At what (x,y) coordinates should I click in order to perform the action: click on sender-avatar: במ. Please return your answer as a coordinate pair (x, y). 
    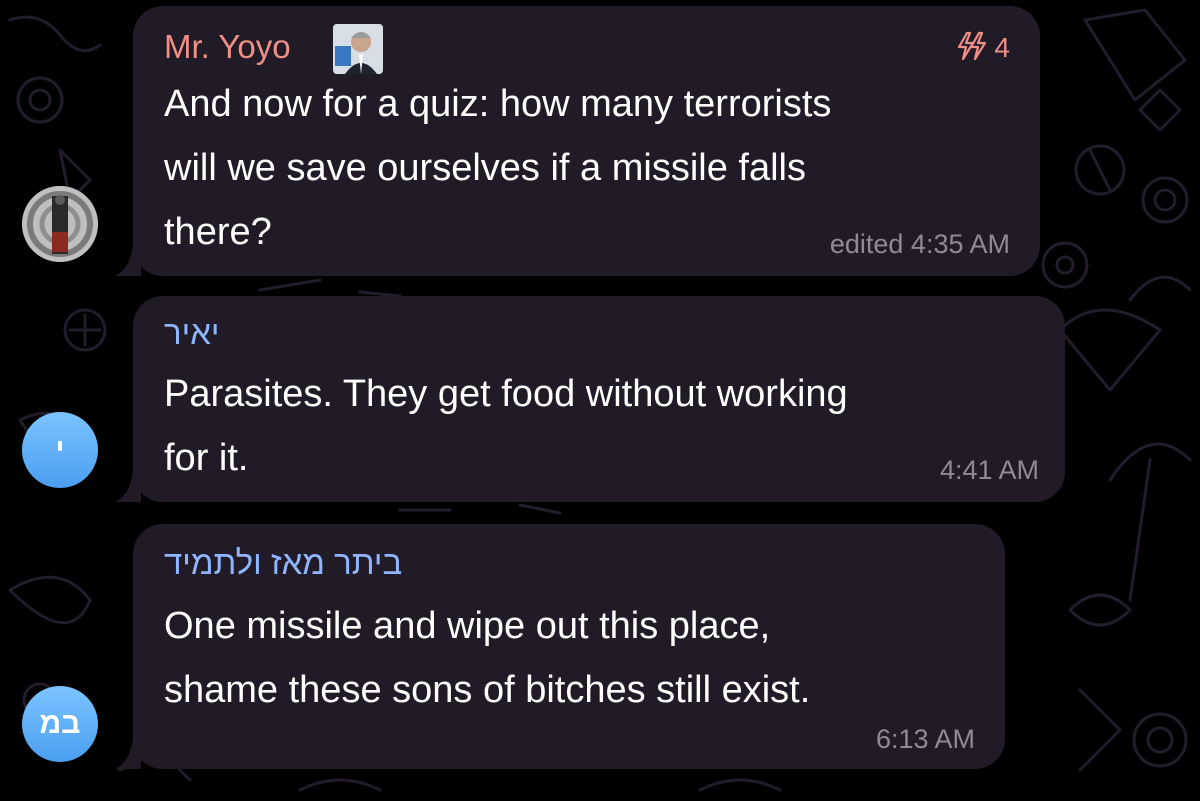
    Looking at the image, I should click on (60, 724).